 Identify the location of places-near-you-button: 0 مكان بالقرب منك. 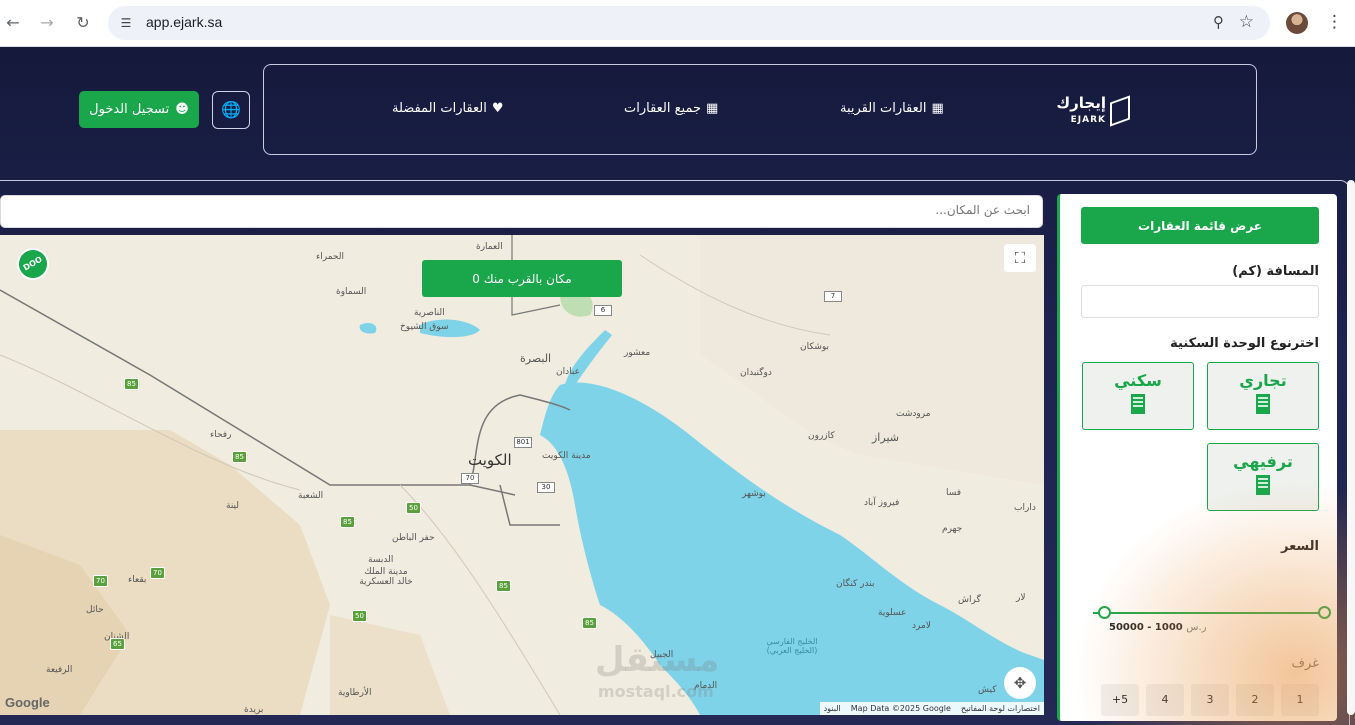
(522, 278).